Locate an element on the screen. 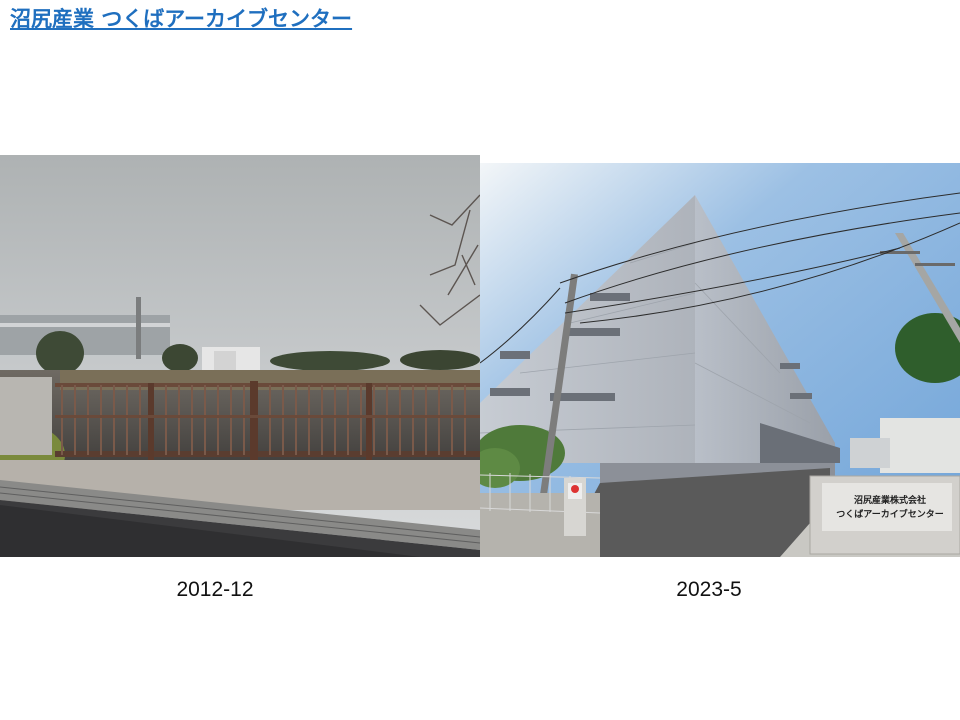  photo-2023-caption: 2023-5 is located at coordinates (709, 589).